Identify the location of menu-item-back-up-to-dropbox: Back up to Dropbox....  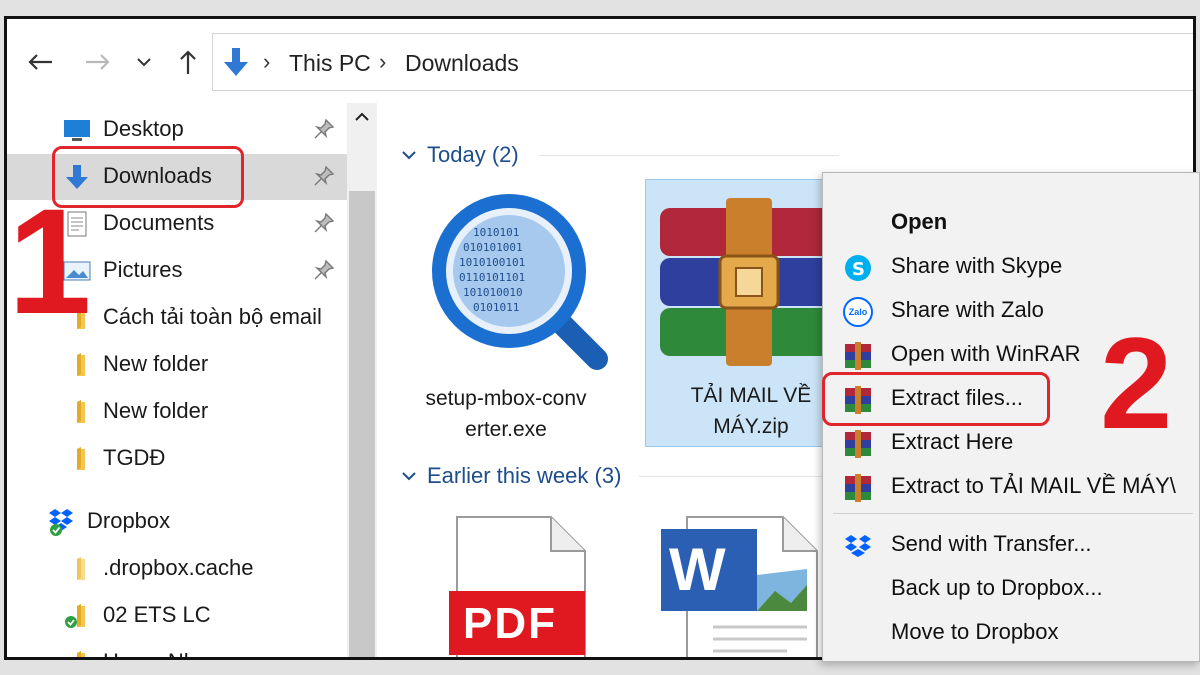
(1011, 588).